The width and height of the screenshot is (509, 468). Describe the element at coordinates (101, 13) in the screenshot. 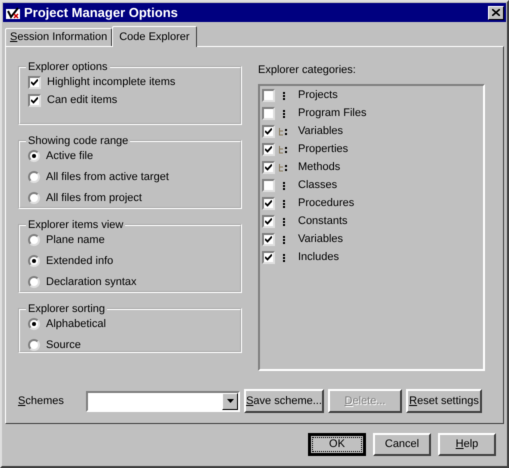

I see `window-title: Project Manager Options` at that location.